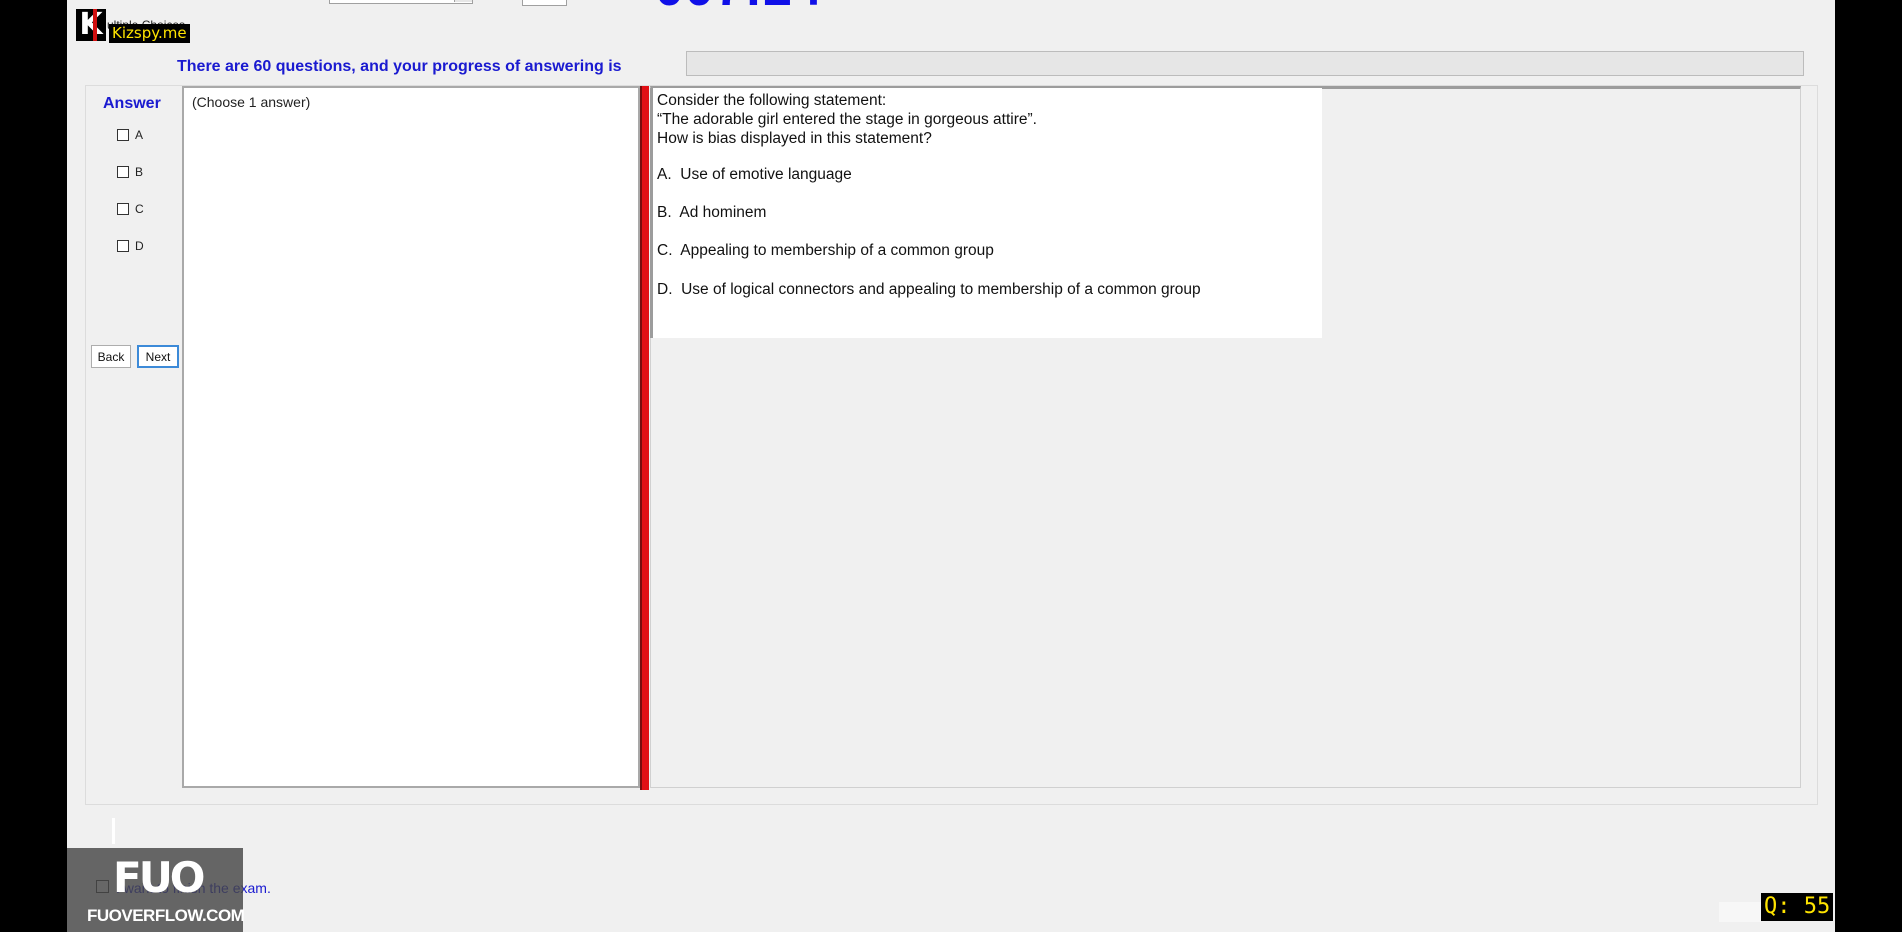  What do you see at coordinates (149, 33) in the screenshot?
I see `kizspy-watermark-text: Kizspy.me` at bounding box center [149, 33].